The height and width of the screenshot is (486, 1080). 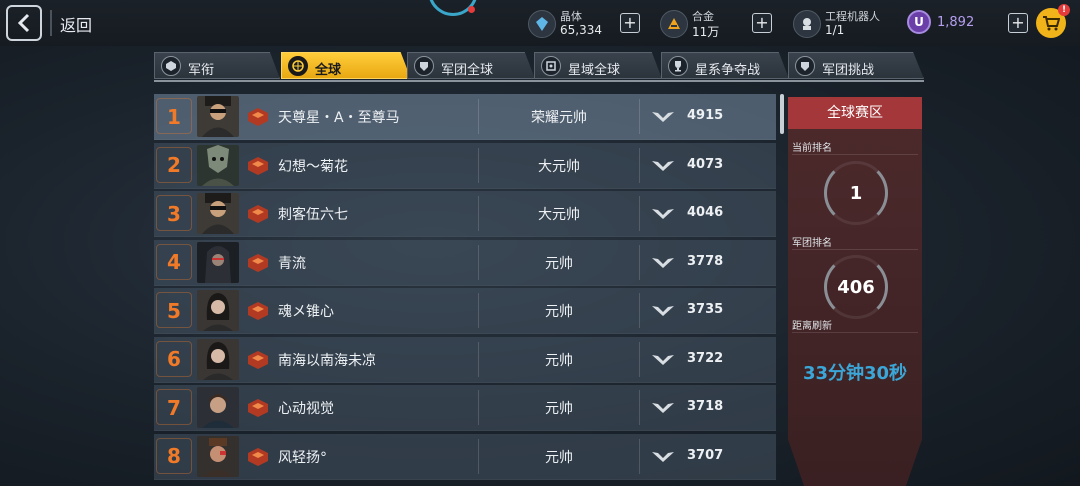 I want to click on robot-value: 1/1, so click(x=835, y=30).